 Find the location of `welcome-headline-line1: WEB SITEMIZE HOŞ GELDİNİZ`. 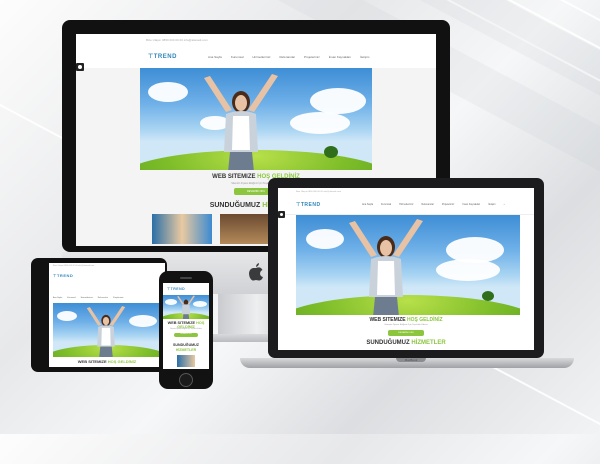

welcome-headline-line1: WEB SITEMIZE HOŞ GELDİNİZ is located at coordinates (186, 325).